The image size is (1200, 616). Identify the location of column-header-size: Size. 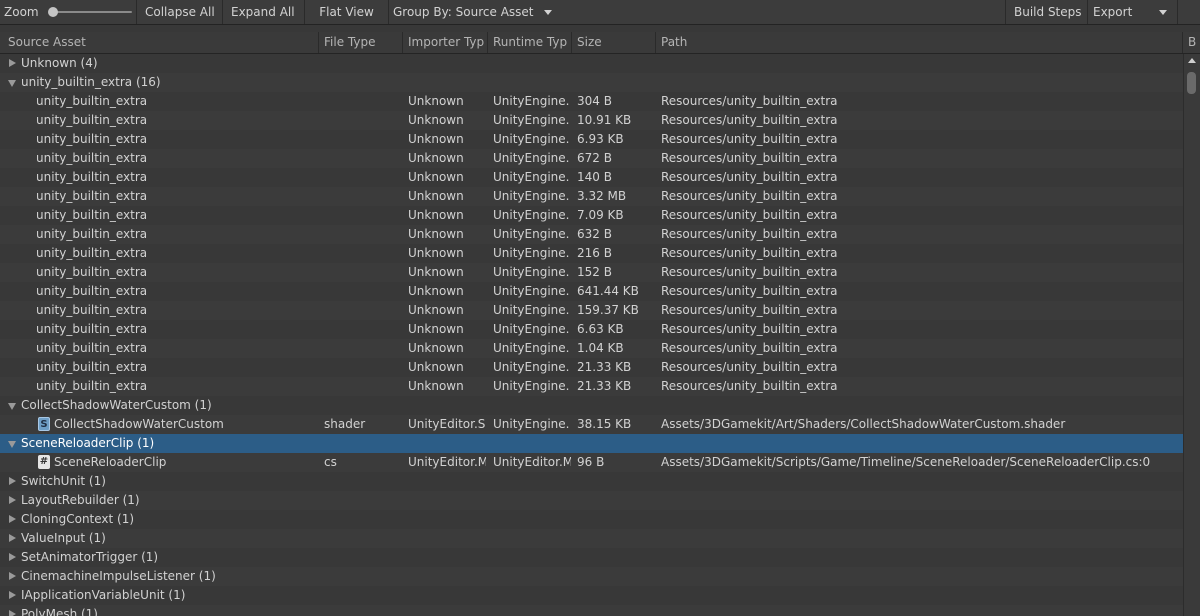
(613, 42).